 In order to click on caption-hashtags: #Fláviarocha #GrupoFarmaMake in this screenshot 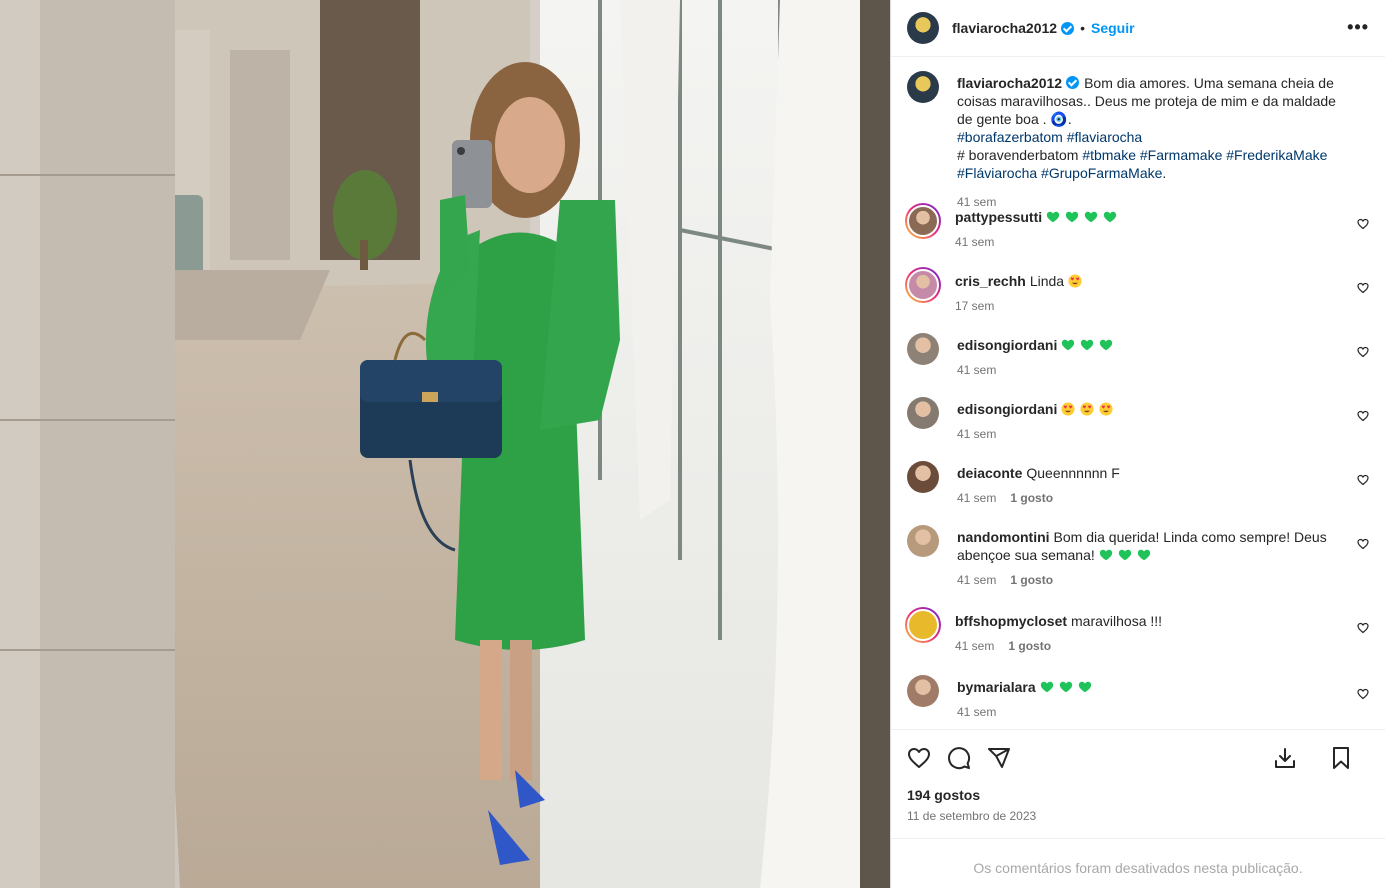, I will do `click(1059, 173)`.